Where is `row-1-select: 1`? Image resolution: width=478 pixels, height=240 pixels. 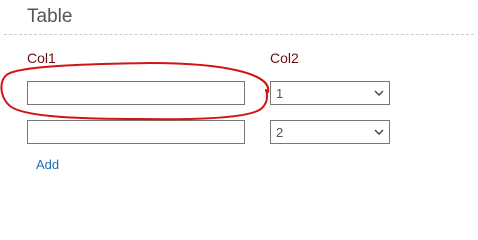 row-1-select: 1 is located at coordinates (330, 93).